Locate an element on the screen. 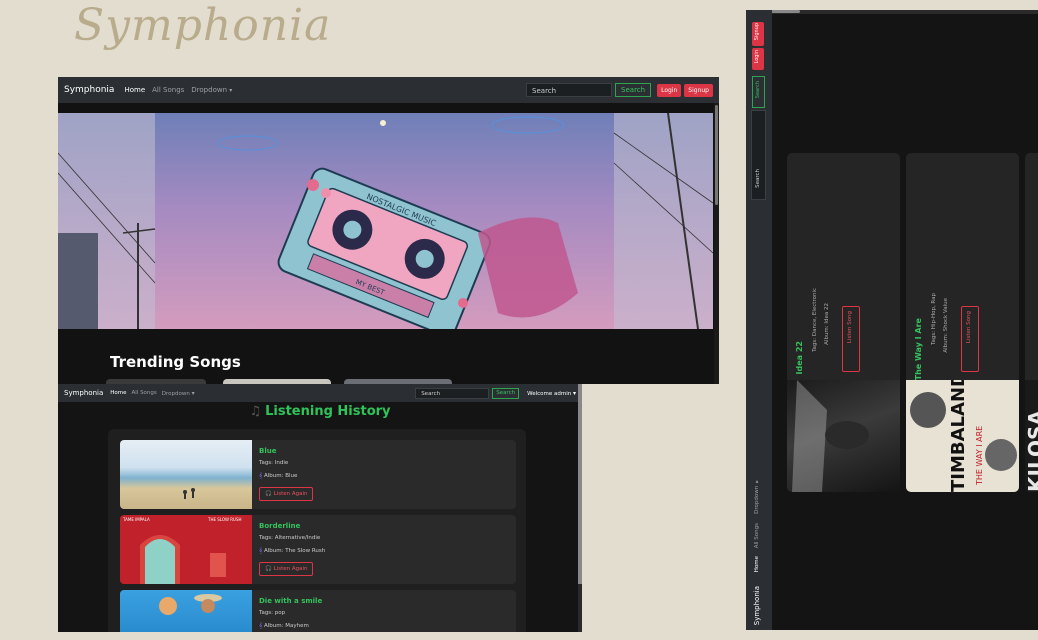 Image resolution: width=1038 pixels, height=640 pixels. song-title: Idea 22 is located at coordinates (799, 357).